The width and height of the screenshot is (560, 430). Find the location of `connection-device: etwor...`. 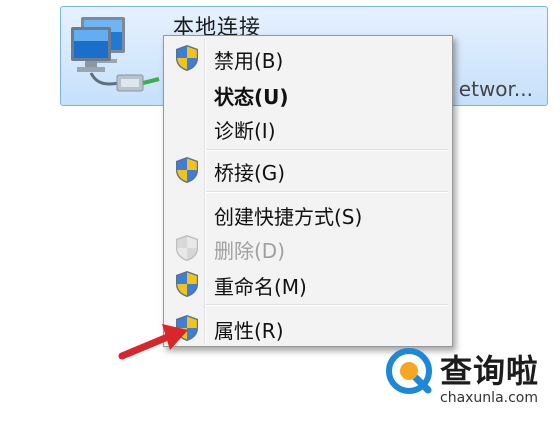

connection-device: etwor... is located at coordinates (495, 89).